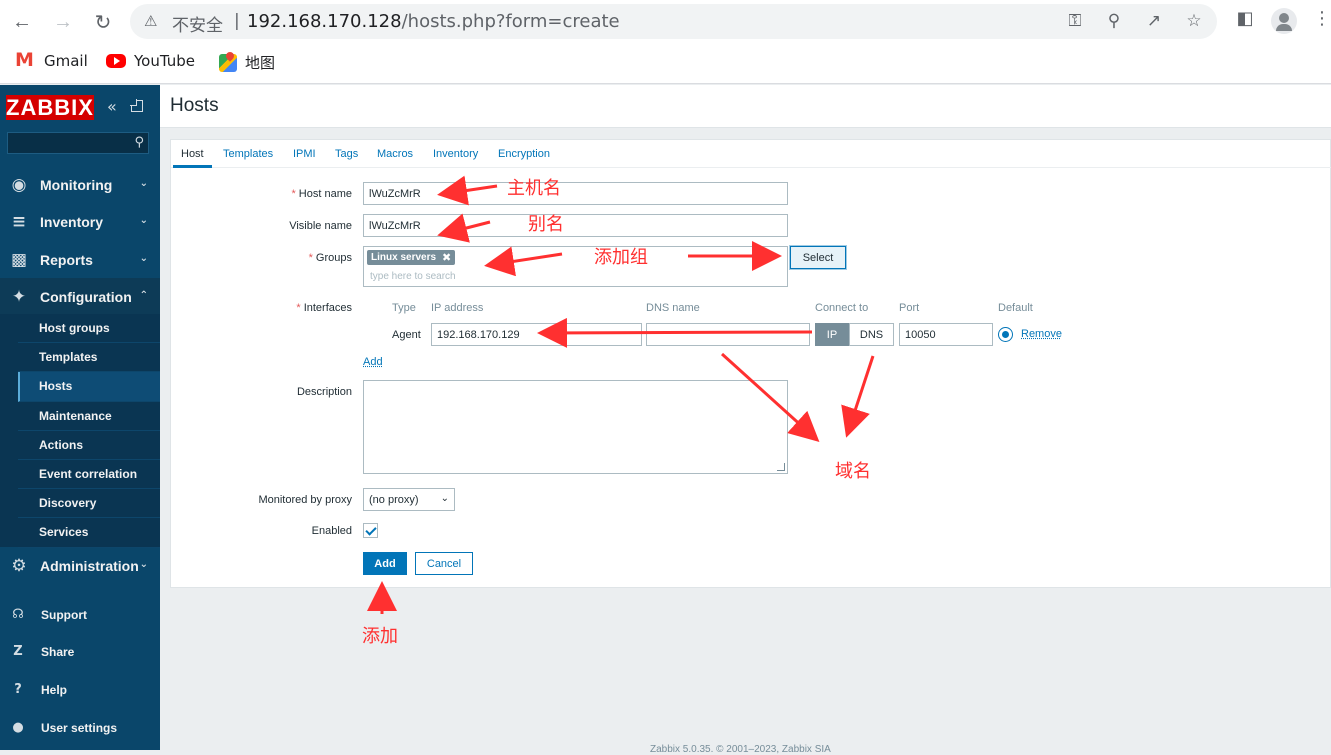  I want to click on required-marker: *, so click(298, 308).